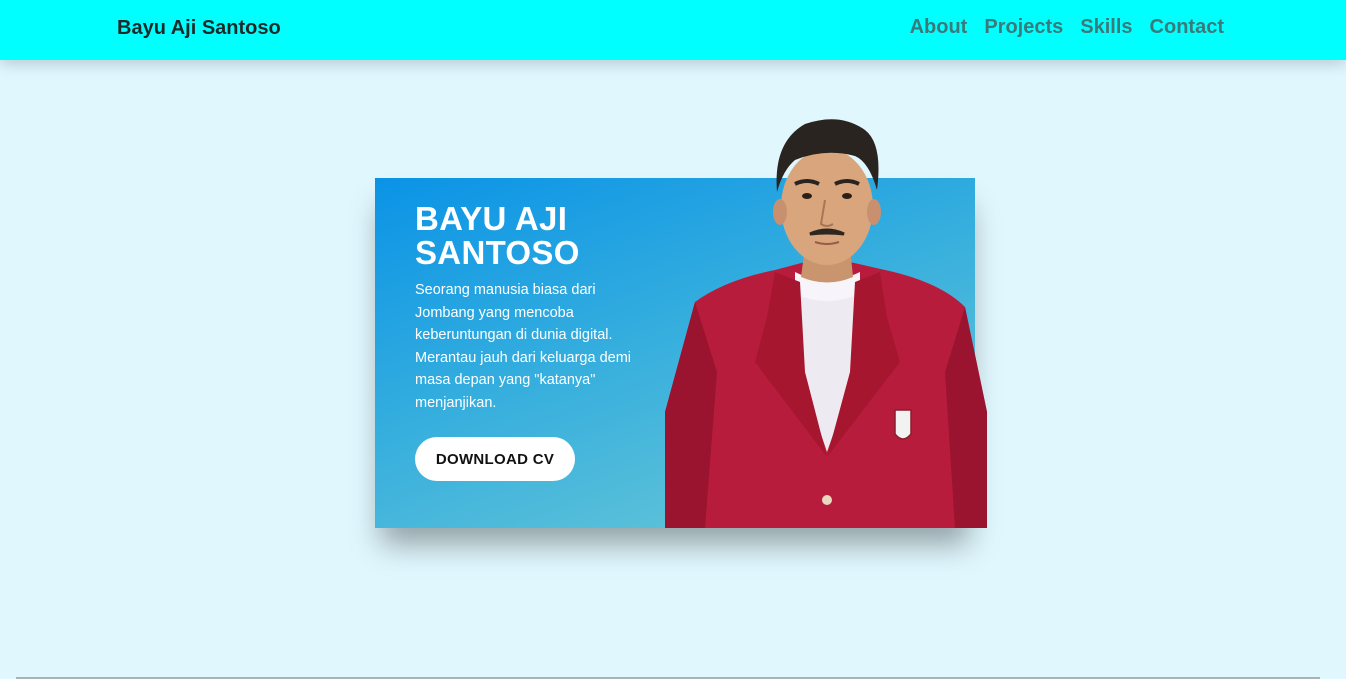 This screenshot has width=1346, height=679. What do you see at coordinates (199, 28) in the screenshot?
I see `brand-name: Bayu Aji Santoso` at bounding box center [199, 28].